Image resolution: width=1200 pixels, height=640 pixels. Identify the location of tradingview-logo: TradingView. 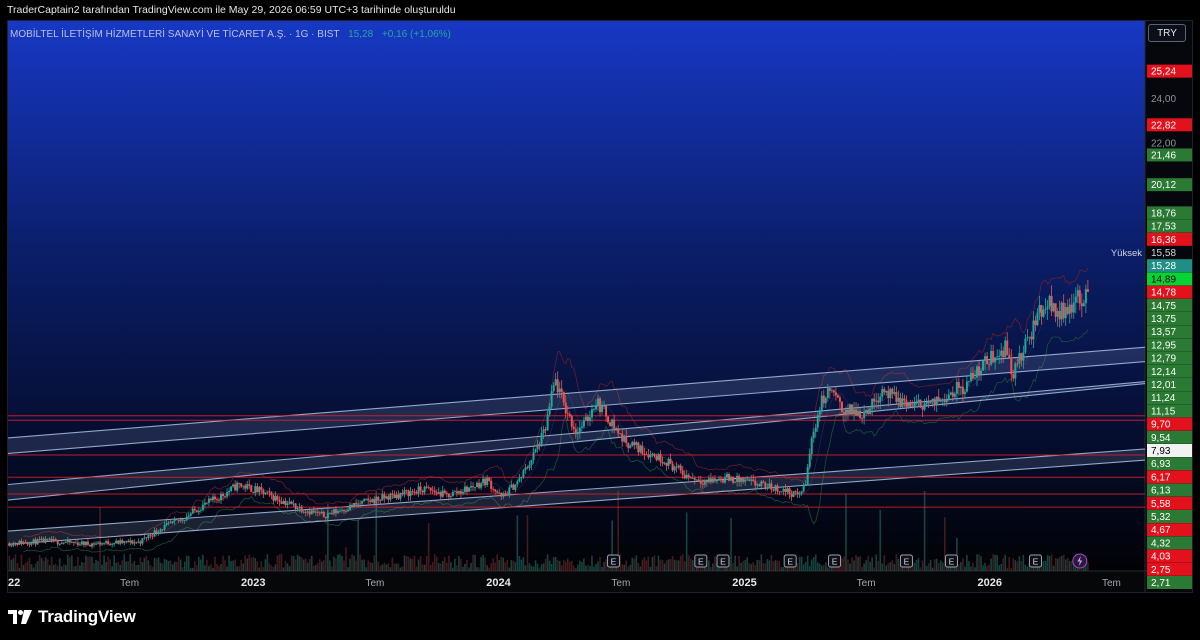
(72, 617).